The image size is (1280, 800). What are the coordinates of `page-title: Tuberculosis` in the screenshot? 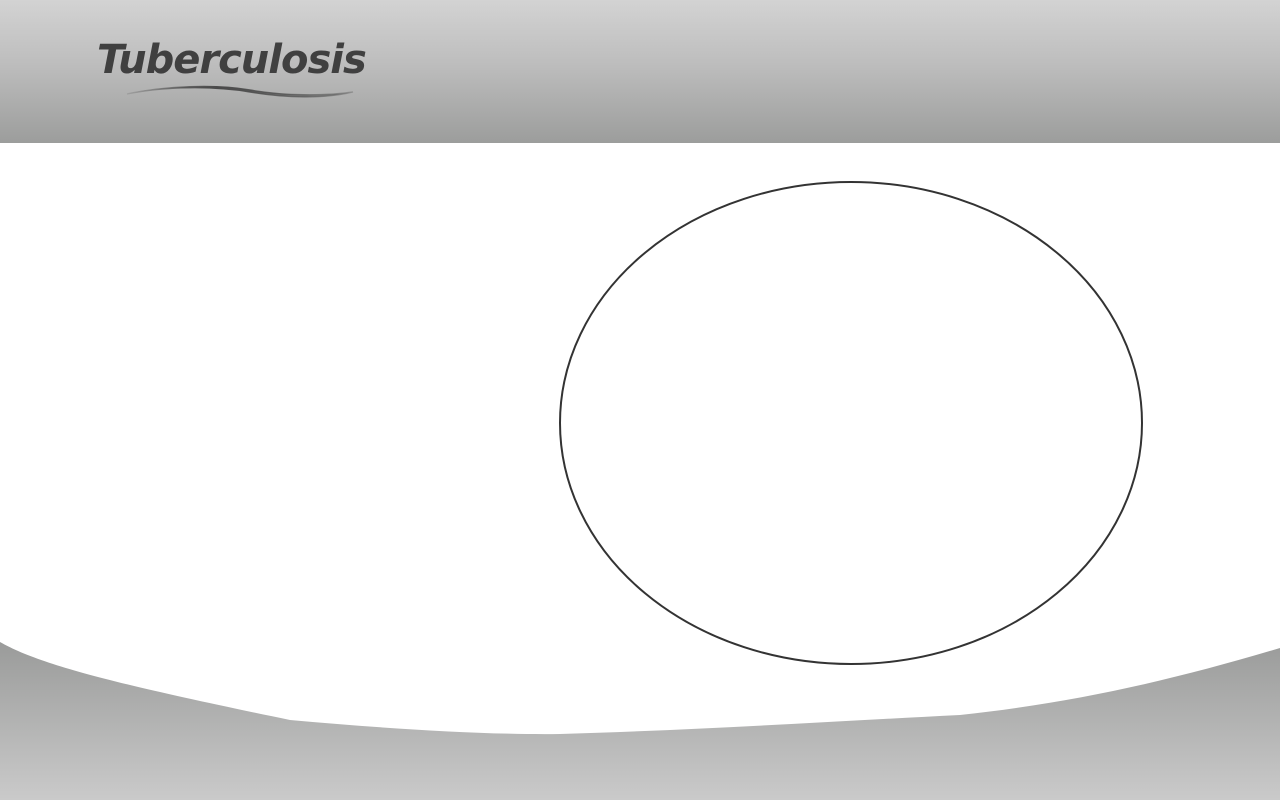 It's located at (232, 60).